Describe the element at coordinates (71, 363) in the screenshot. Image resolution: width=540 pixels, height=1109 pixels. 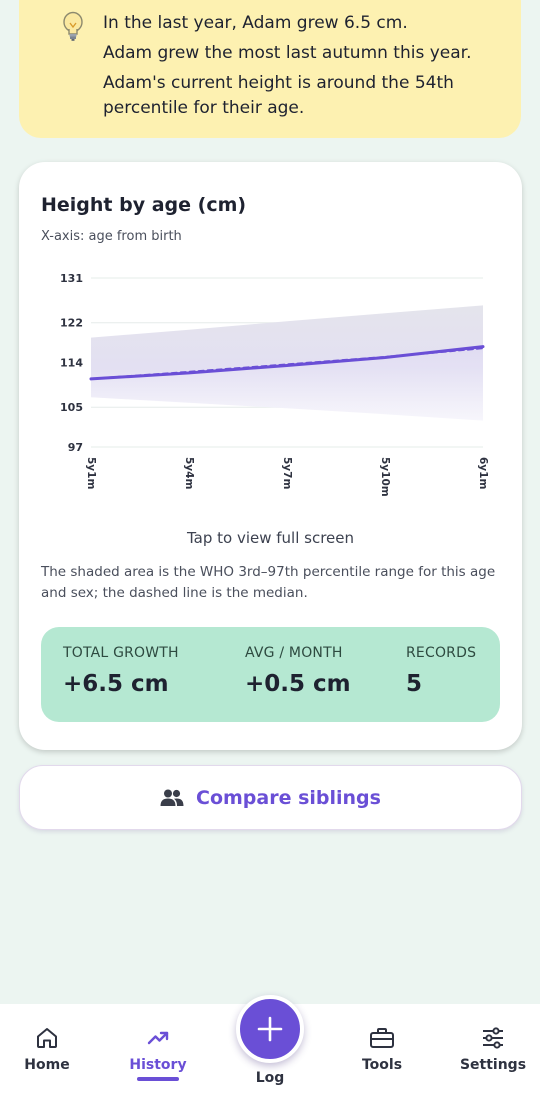
I see `y-tick-label: 114` at that location.